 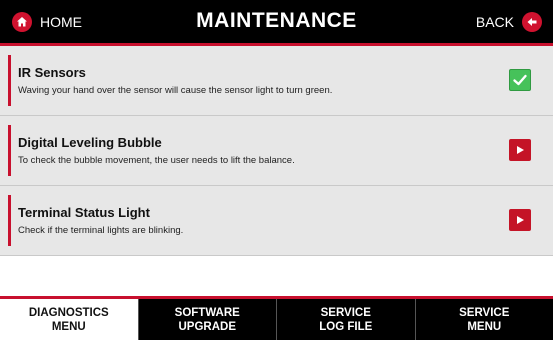 What do you see at coordinates (69, 319) in the screenshot?
I see `tab-diagnostics-menu: DIAGNOSTICS MENU` at bounding box center [69, 319].